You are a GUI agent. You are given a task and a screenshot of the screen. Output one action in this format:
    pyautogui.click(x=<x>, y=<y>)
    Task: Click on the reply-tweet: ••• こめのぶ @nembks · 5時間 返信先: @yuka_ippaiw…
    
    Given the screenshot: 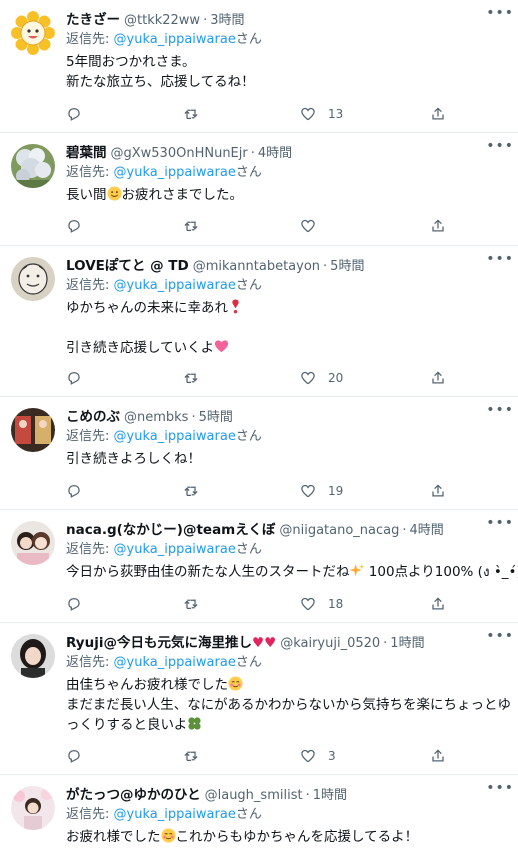 What is the action you would take?
    pyautogui.click(x=259, y=453)
    